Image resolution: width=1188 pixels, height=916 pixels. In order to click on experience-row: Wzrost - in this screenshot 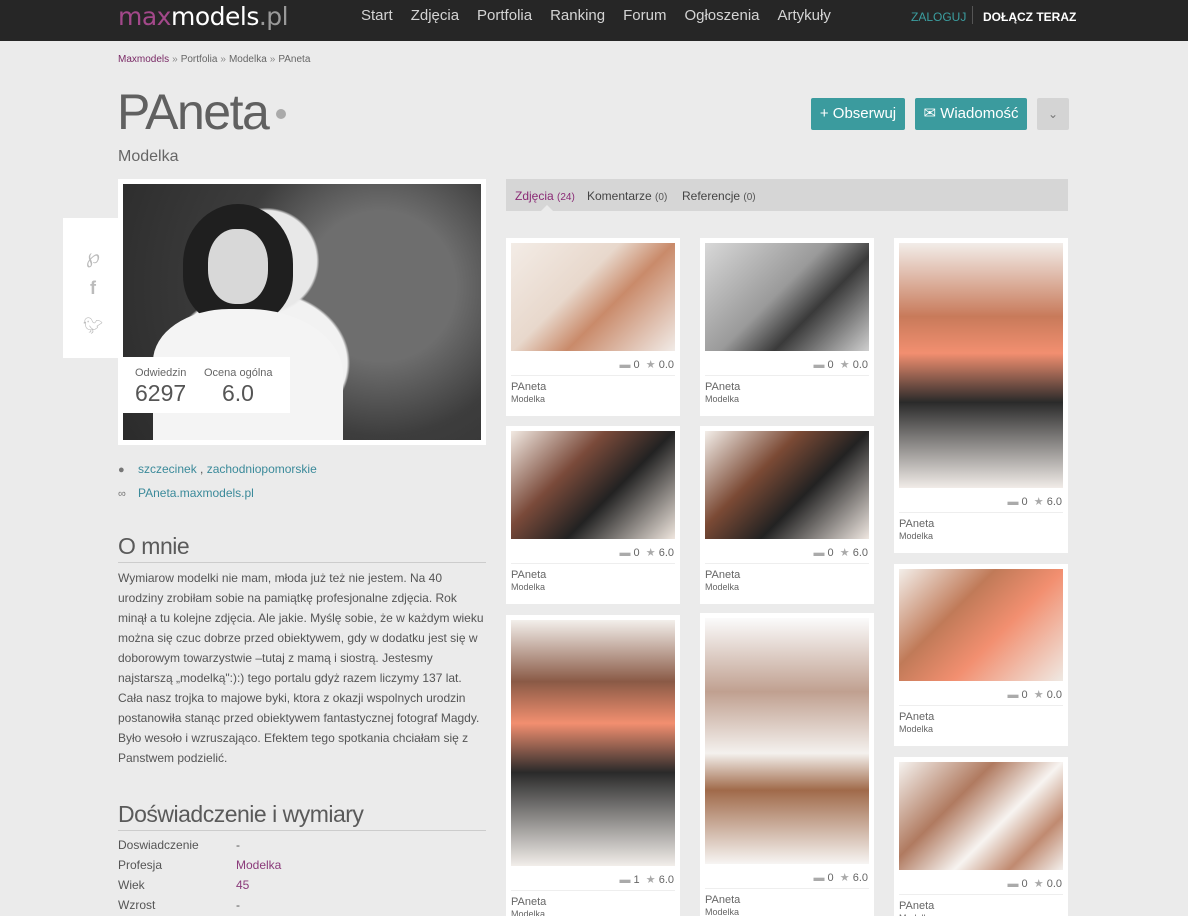, I will do `click(303, 907)`.